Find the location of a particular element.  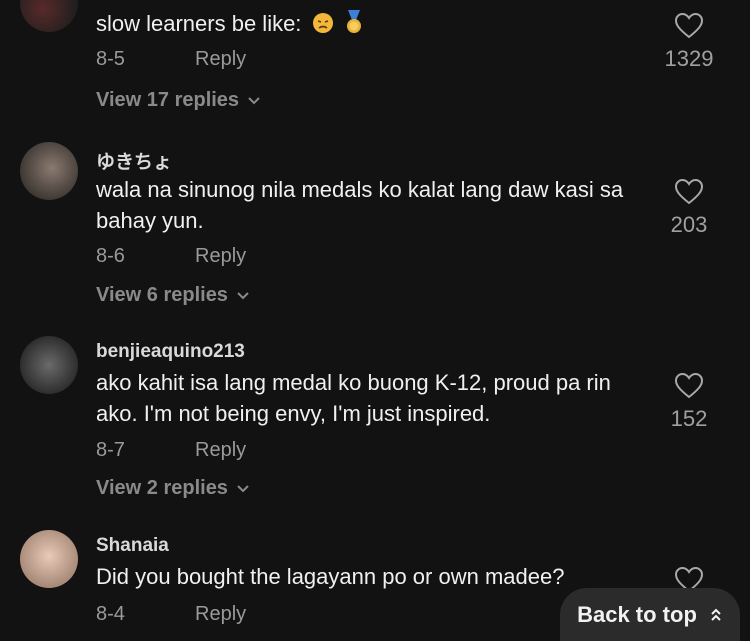

view-replies-label: View 2 replies is located at coordinates (162, 488).